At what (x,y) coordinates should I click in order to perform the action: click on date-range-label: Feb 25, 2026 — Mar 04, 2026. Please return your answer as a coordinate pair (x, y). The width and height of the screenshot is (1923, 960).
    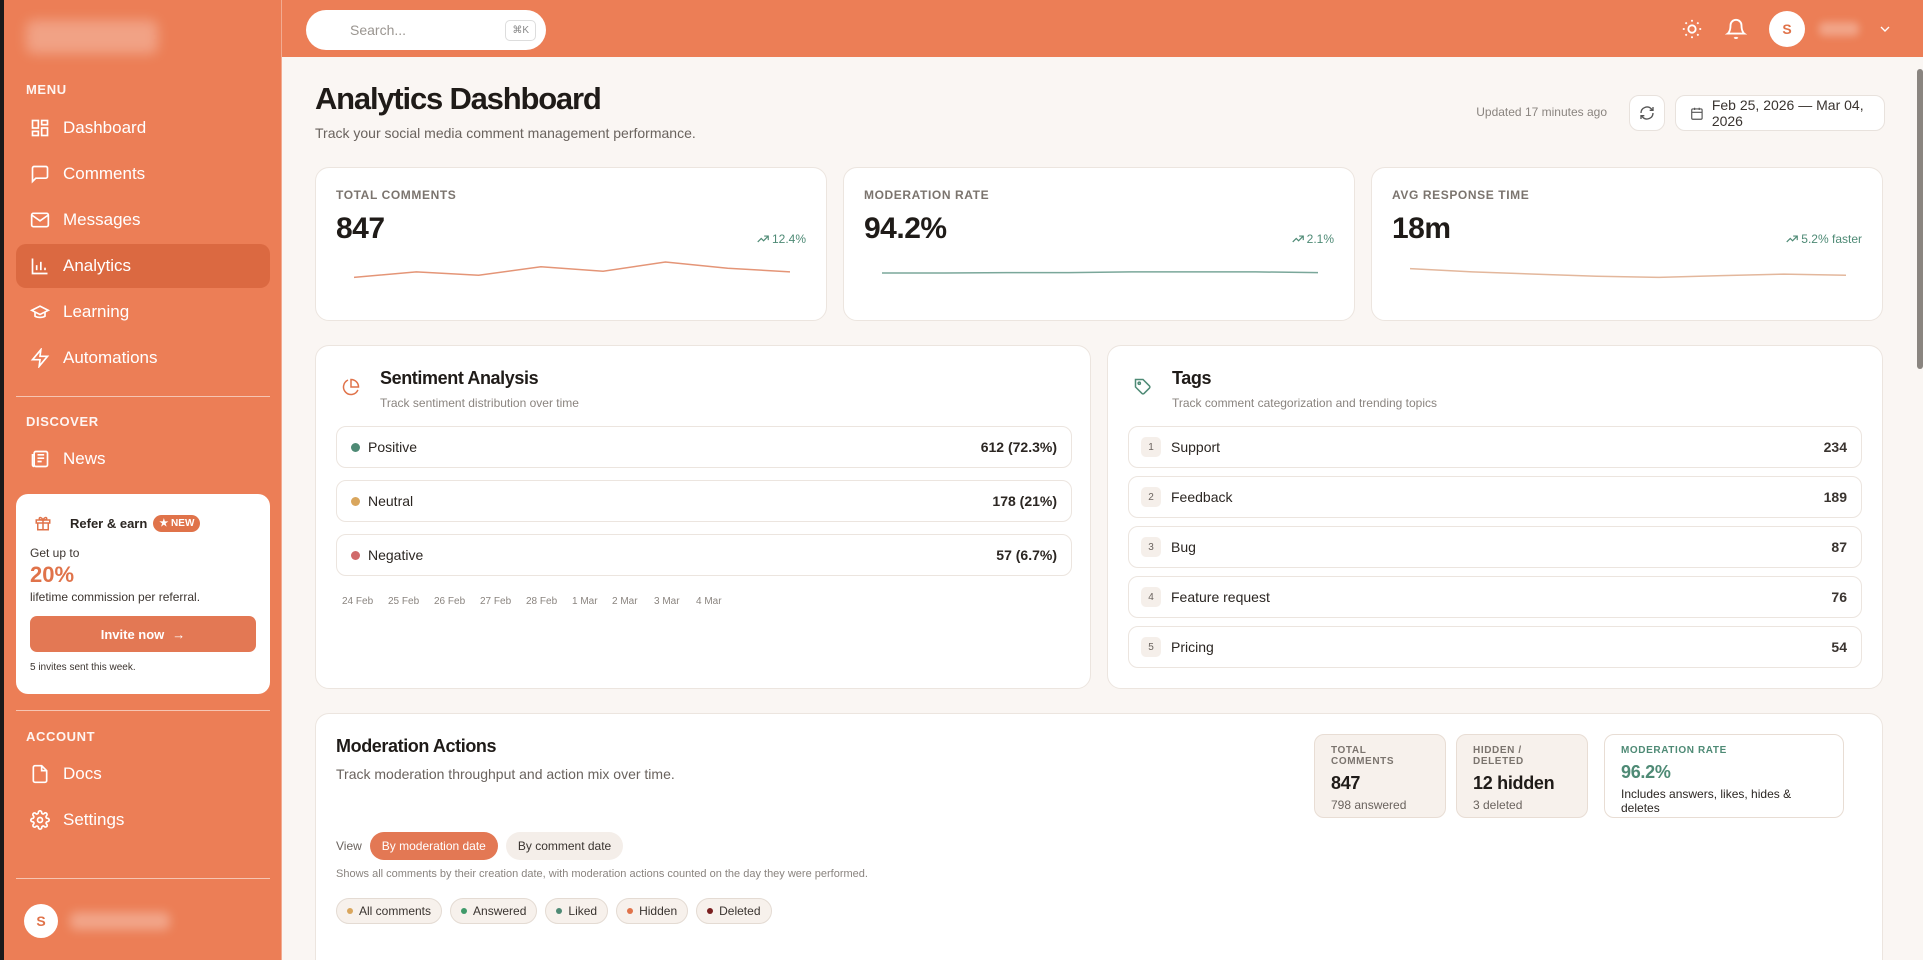
    Looking at the image, I should click on (1787, 113).